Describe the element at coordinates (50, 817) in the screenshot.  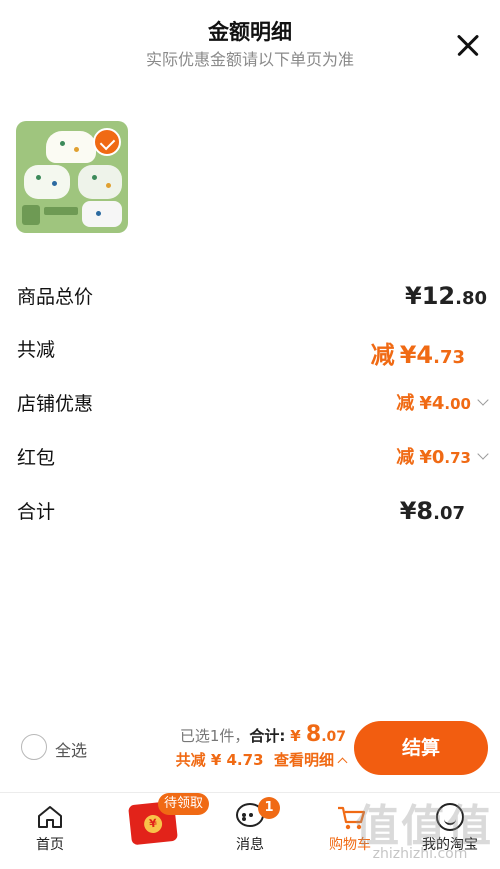
I see `home-icon` at that location.